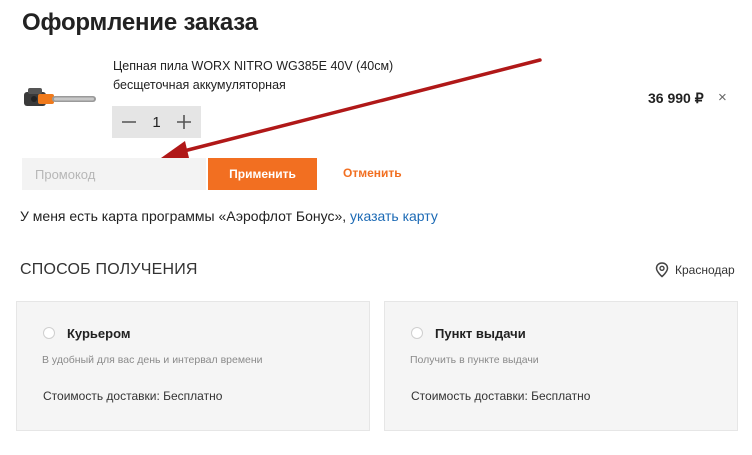 This screenshot has width=752, height=455. I want to click on increase-quantity-button, so click(184, 122).